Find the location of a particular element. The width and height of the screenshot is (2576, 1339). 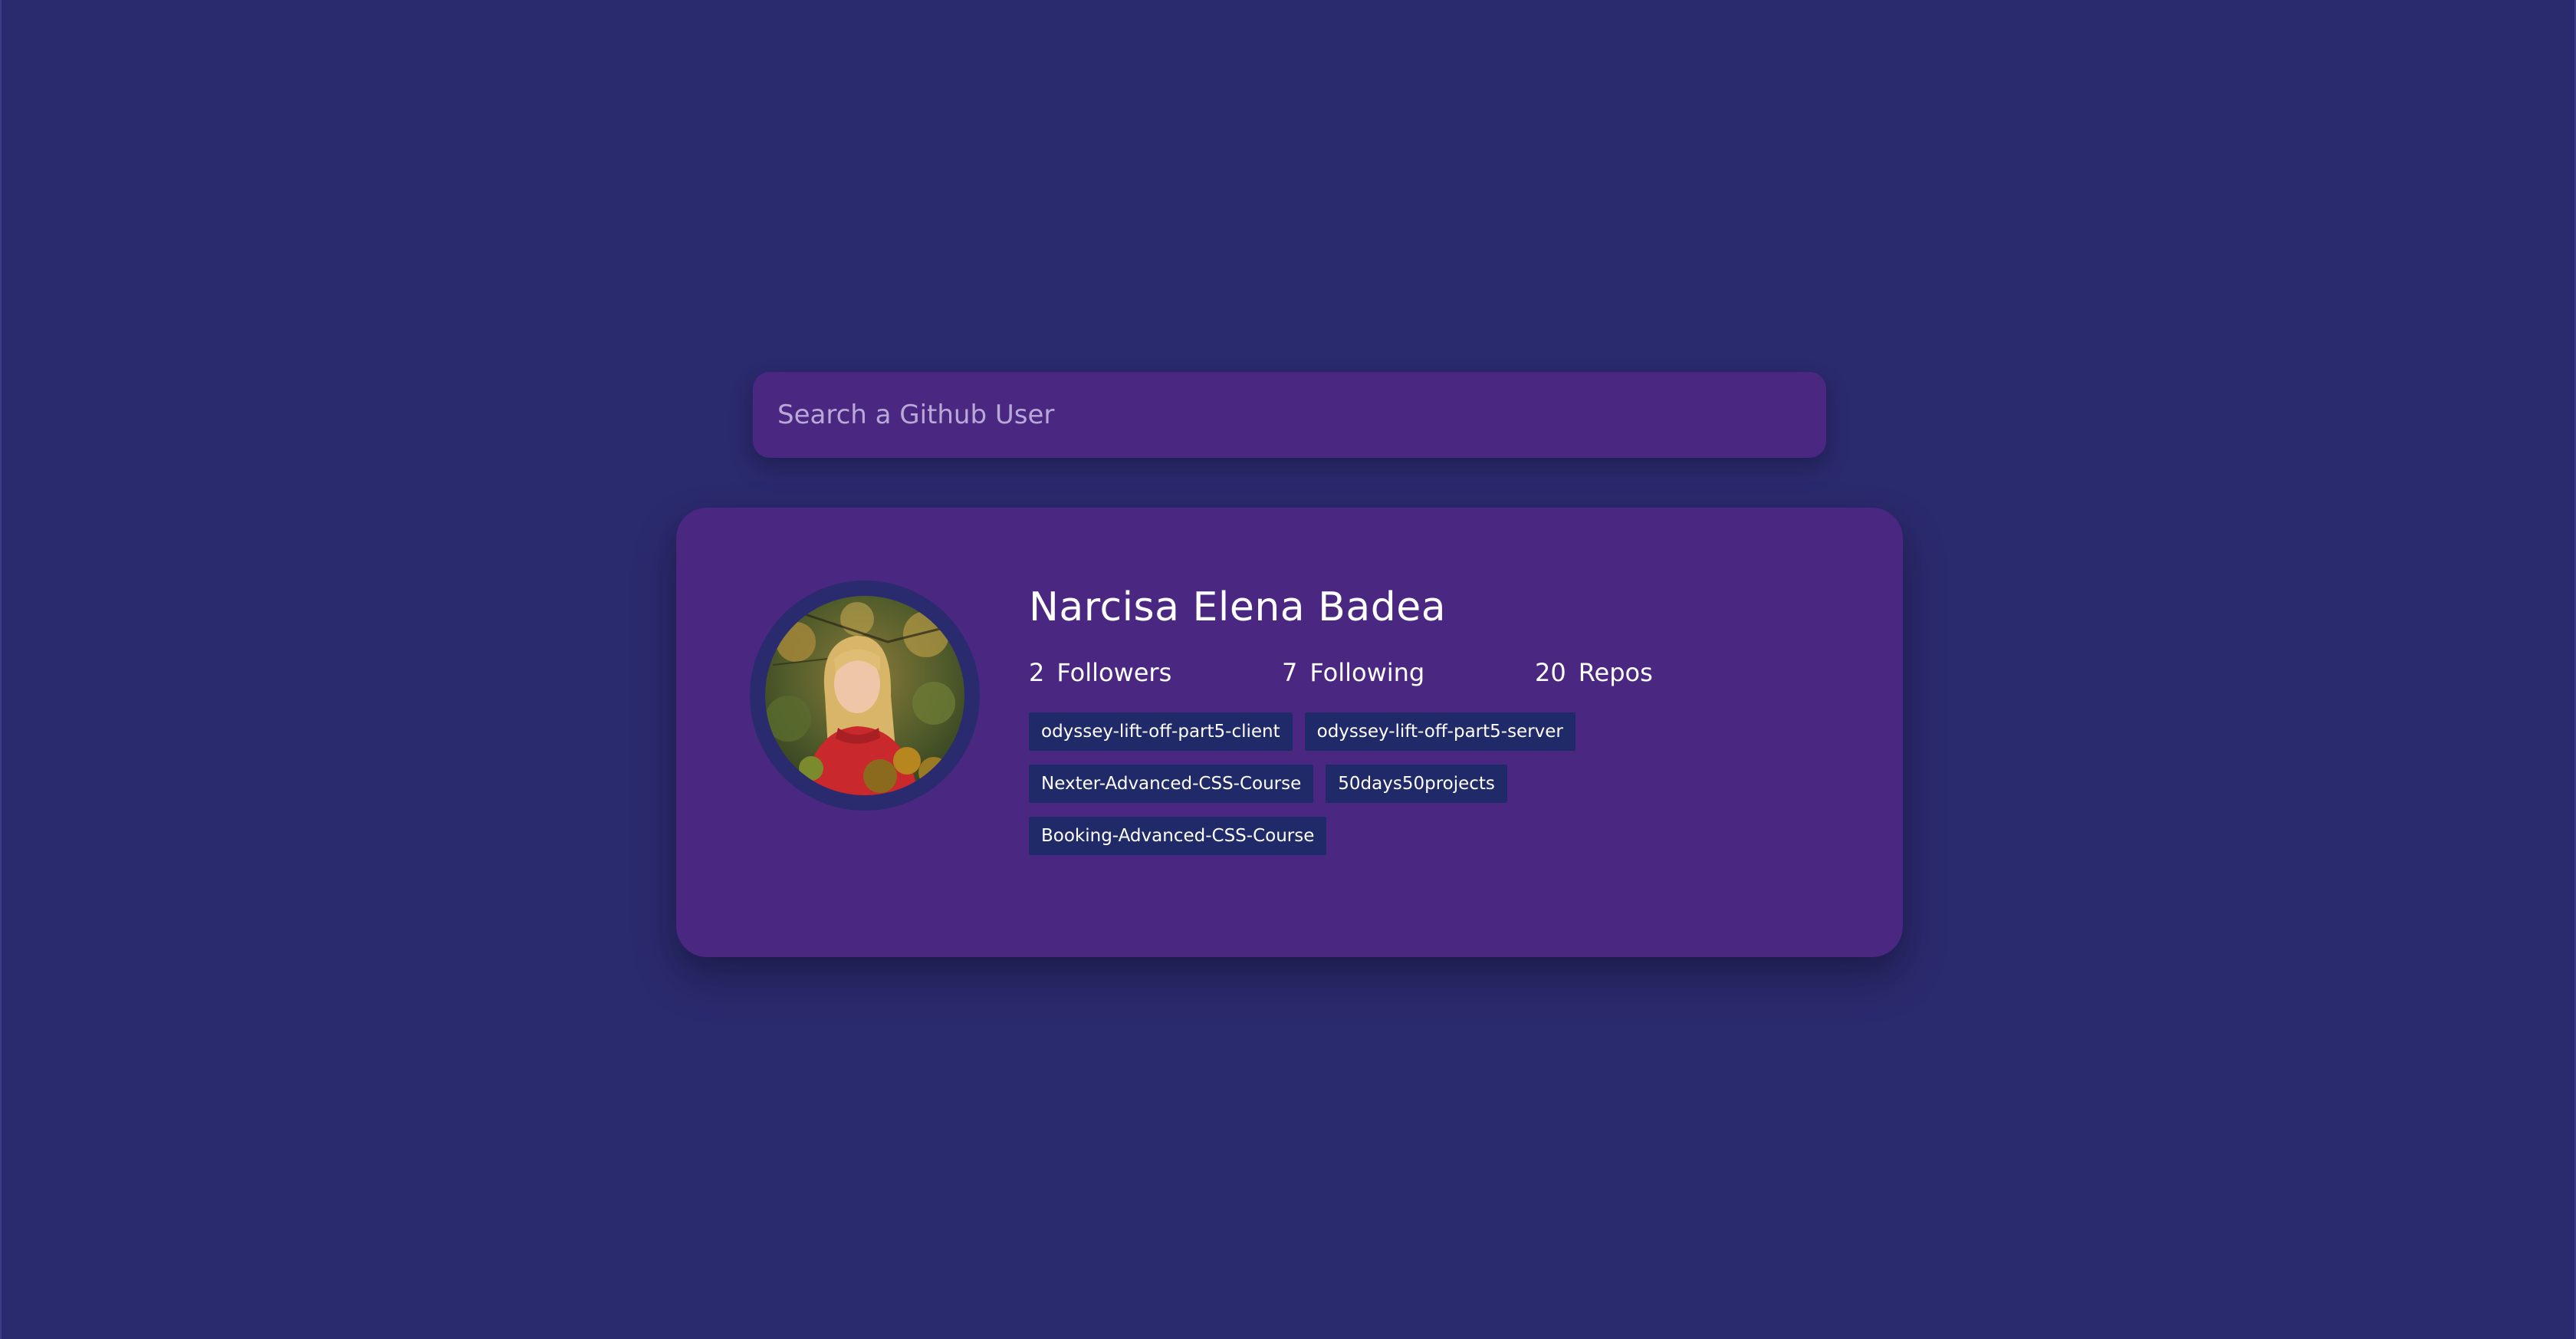

search-form is located at coordinates (1290, 415).